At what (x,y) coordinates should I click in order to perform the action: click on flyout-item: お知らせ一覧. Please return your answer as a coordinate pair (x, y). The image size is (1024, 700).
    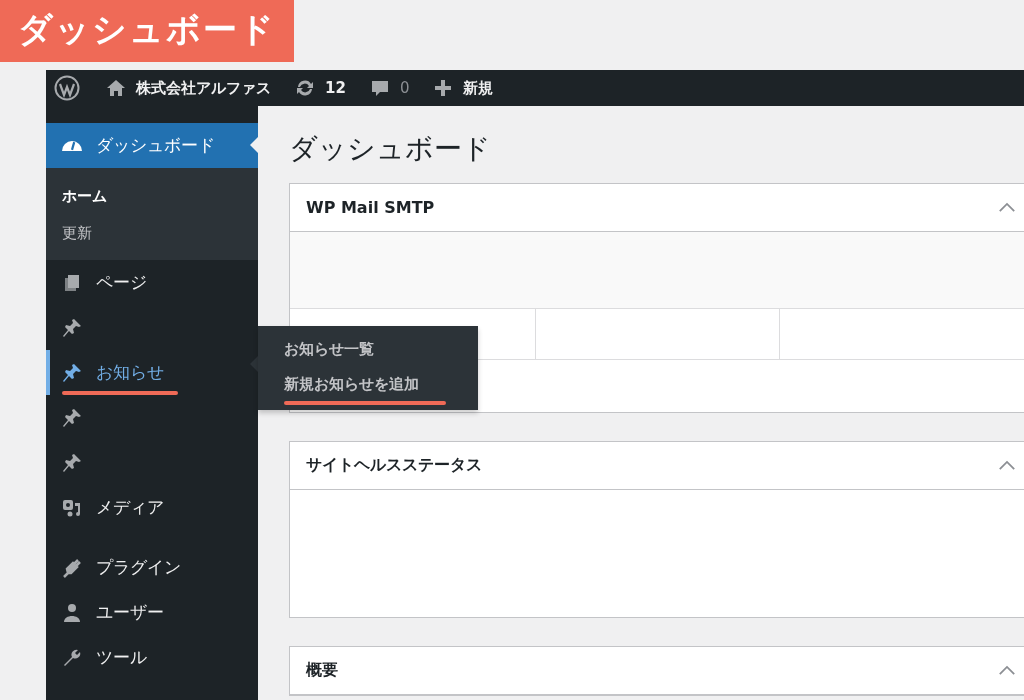
    Looking at the image, I should click on (368, 349).